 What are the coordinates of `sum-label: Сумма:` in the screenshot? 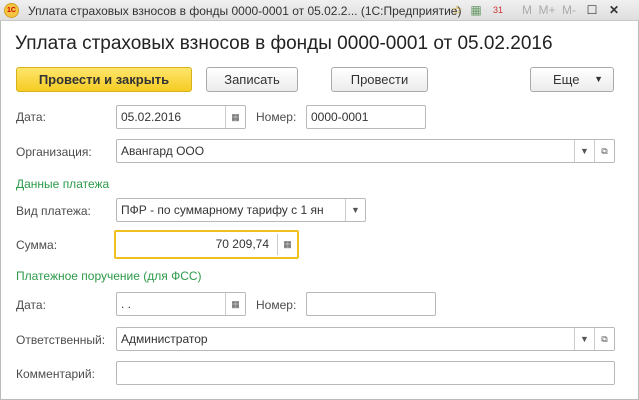 It's located at (37, 245).